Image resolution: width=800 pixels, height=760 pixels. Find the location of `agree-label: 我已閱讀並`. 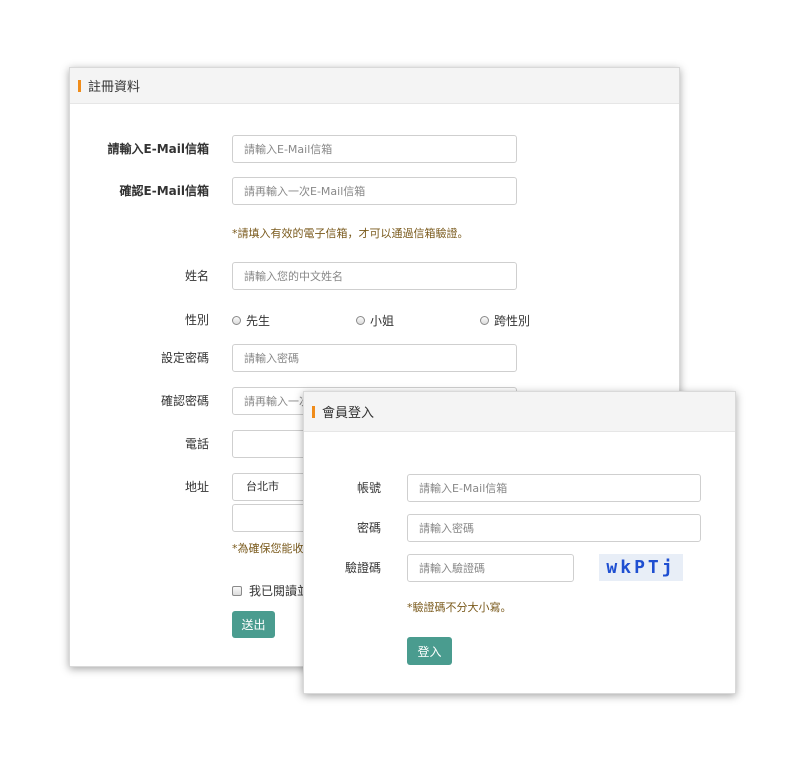

agree-label: 我已閱讀並 is located at coordinates (279, 591).